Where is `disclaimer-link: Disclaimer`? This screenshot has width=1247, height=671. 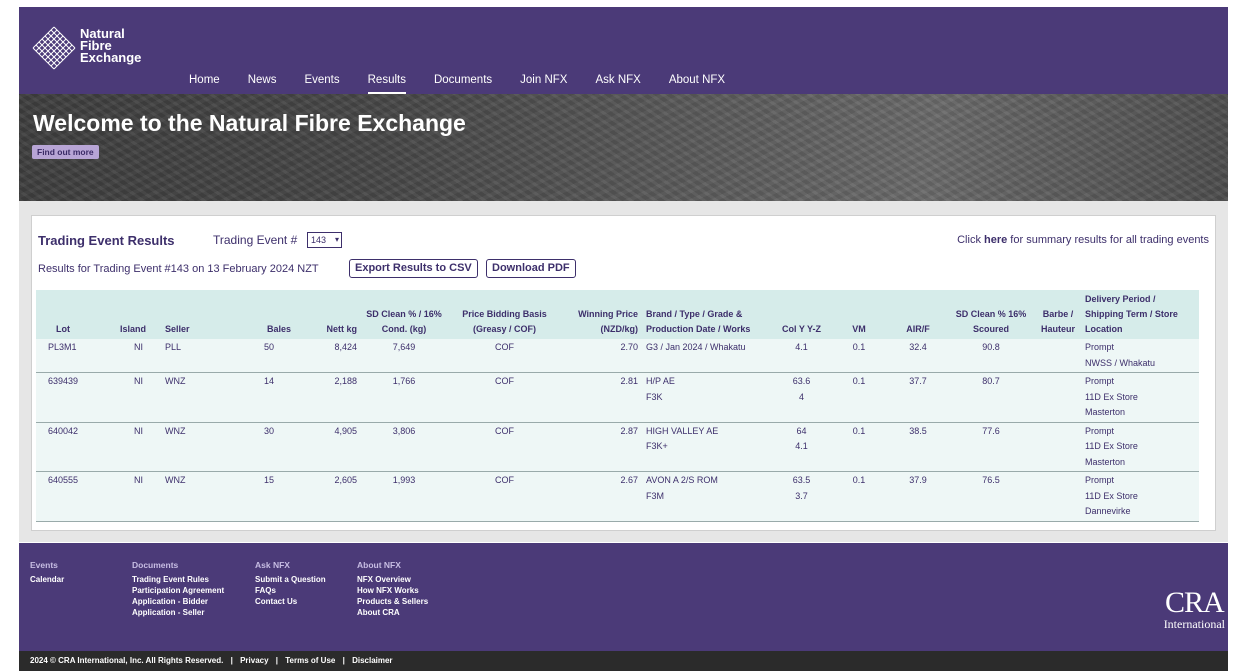 disclaimer-link: Disclaimer is located at coordinates (372, 660).